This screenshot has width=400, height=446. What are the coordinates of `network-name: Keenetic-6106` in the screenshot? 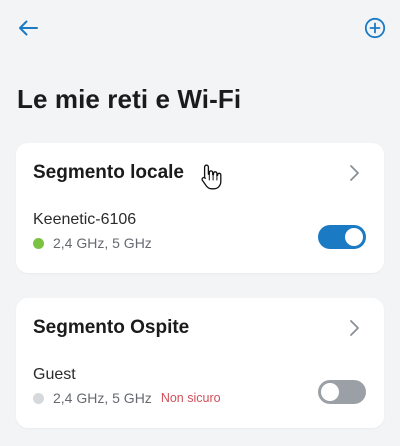 It's located at (85, 219).